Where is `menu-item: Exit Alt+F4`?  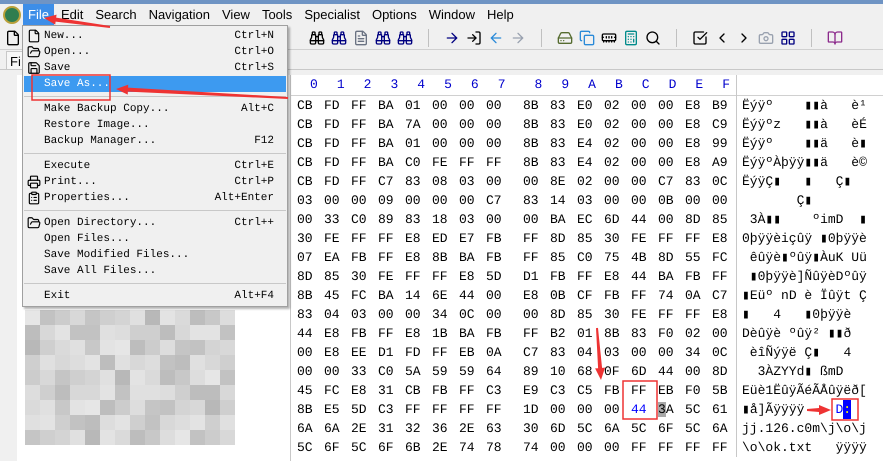 menu-item: Exit Alt+F4 is located at coordinates (155, 296).